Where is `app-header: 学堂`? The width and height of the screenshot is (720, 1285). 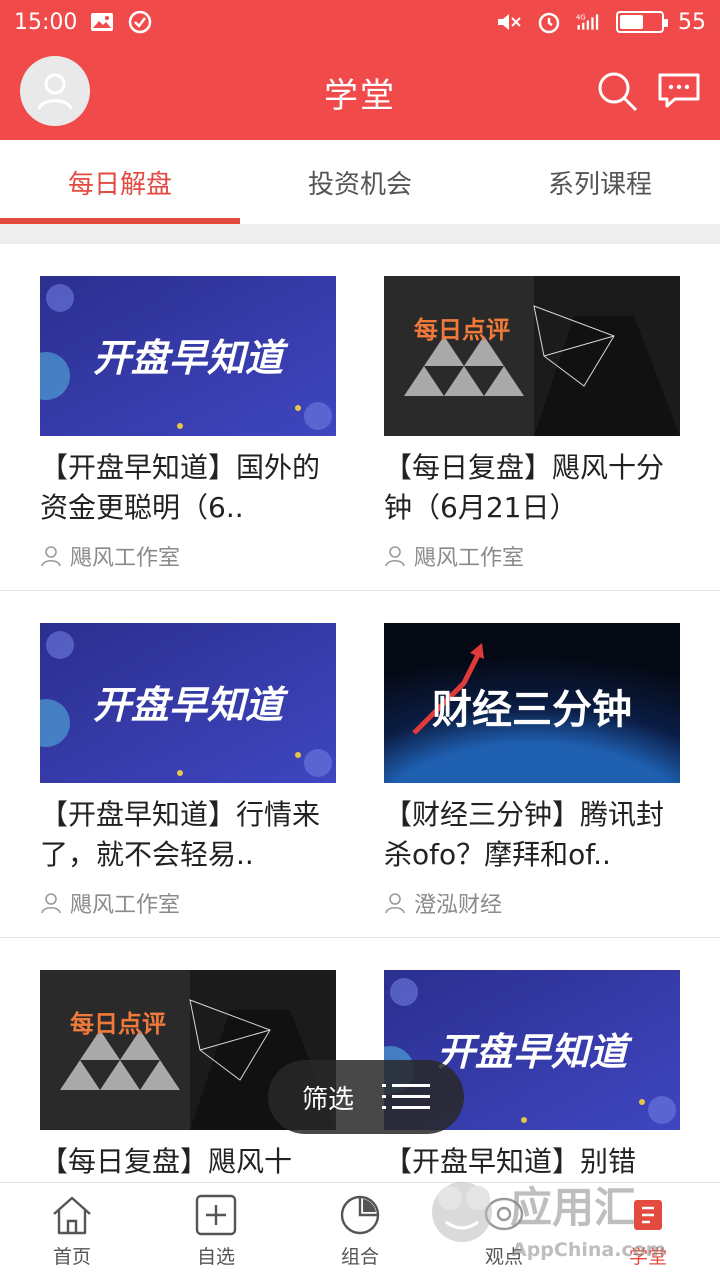 app-header: 学堂 is located at coordinates (360, 92).